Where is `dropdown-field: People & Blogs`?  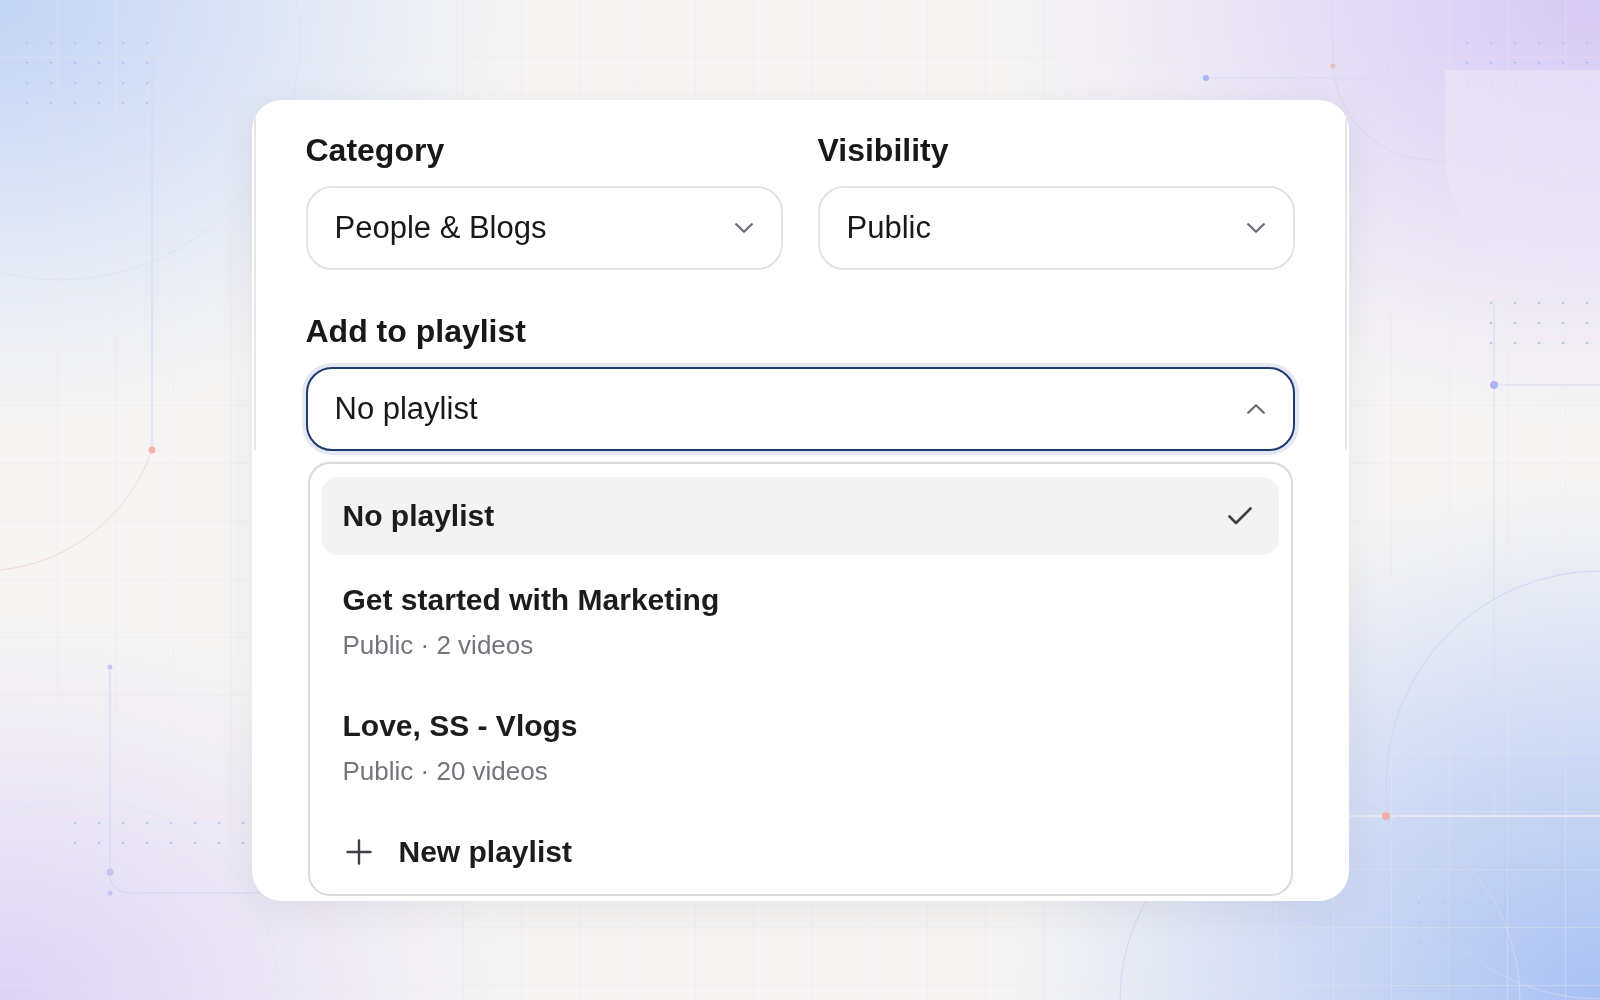
dropdown-field: People & Blogs is located at coordinates (544, 227).